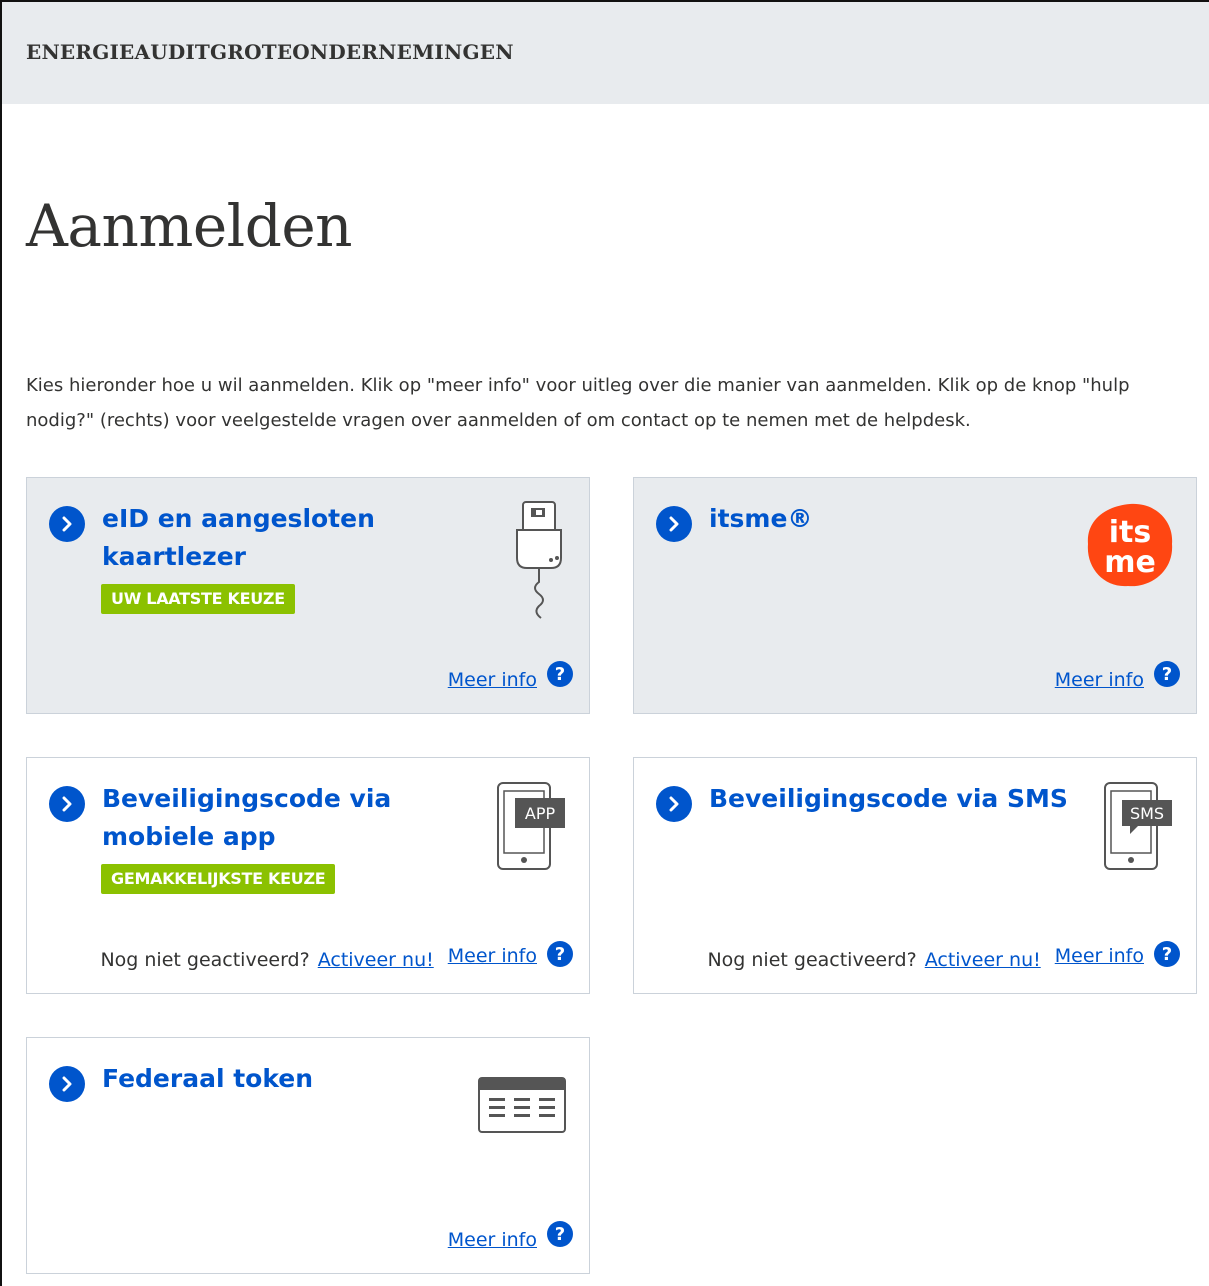  I want to click on login-option-title: Beveiligingscode via mobiele app, so click(292, 818).